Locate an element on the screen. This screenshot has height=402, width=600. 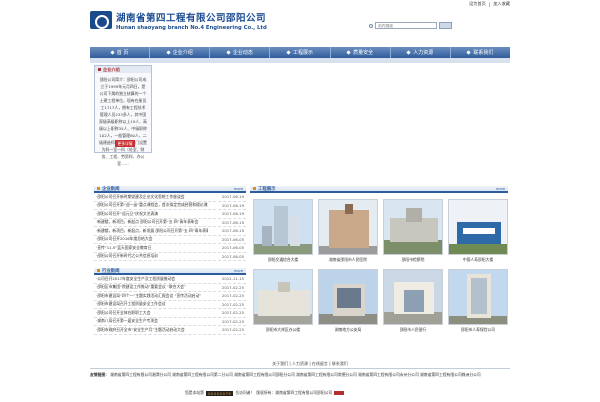
site-badge-icon is located at coordinates (339, 393).